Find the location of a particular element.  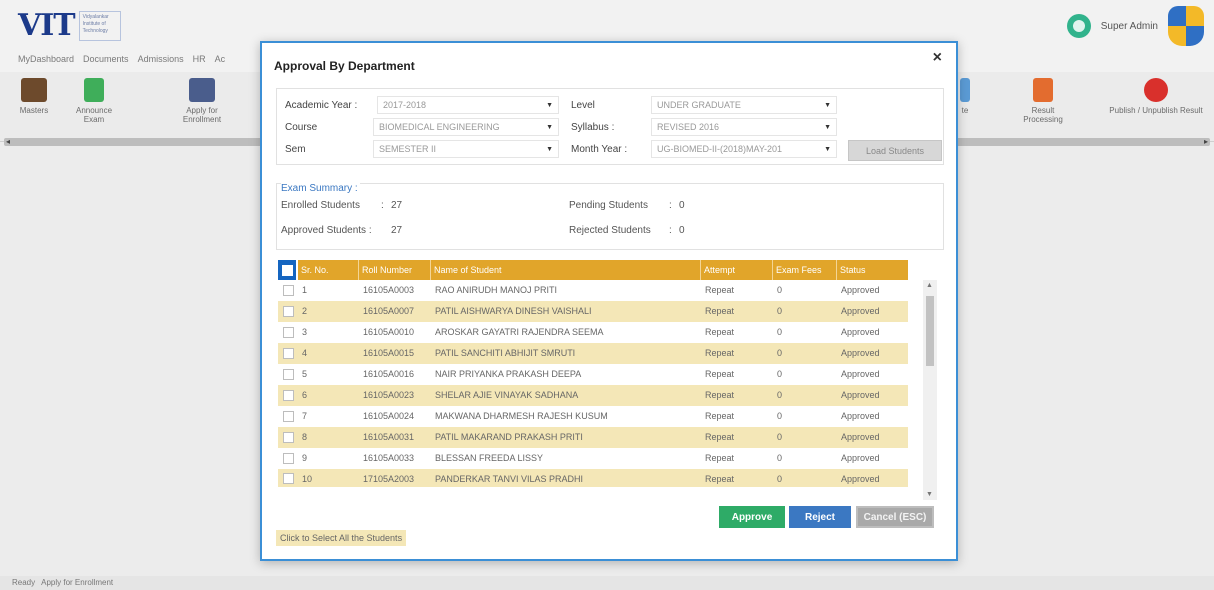

apply-enrollment-button: Apply for Enrollment is located at coordinates (202, 101).